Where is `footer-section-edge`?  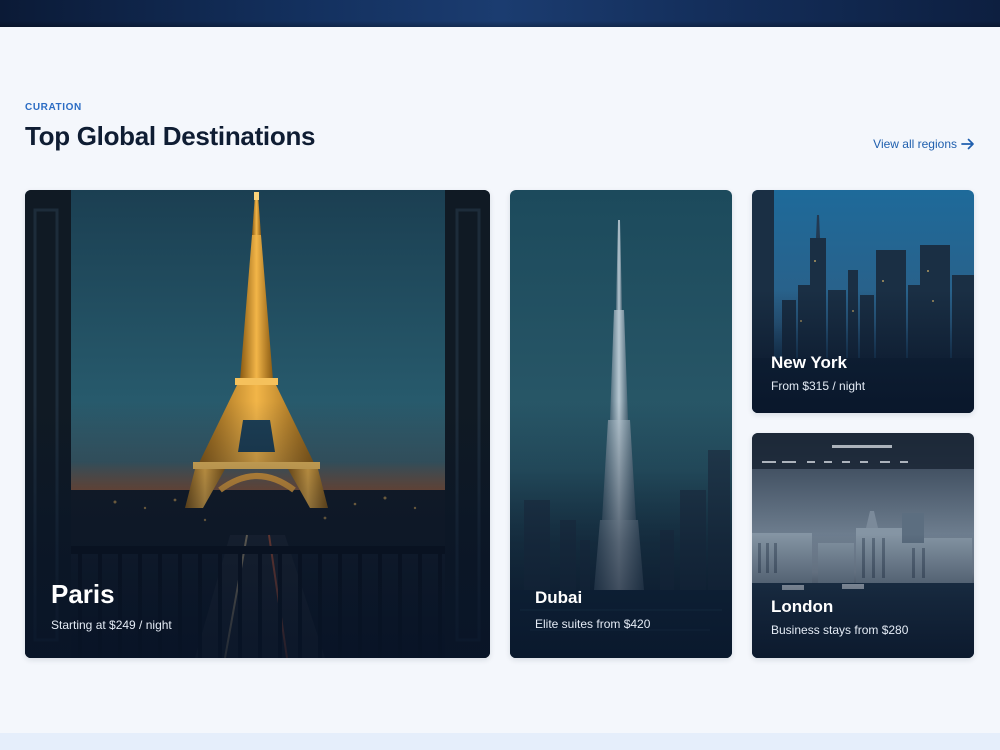
footer-section-edge is located at coordinates (500, 741).